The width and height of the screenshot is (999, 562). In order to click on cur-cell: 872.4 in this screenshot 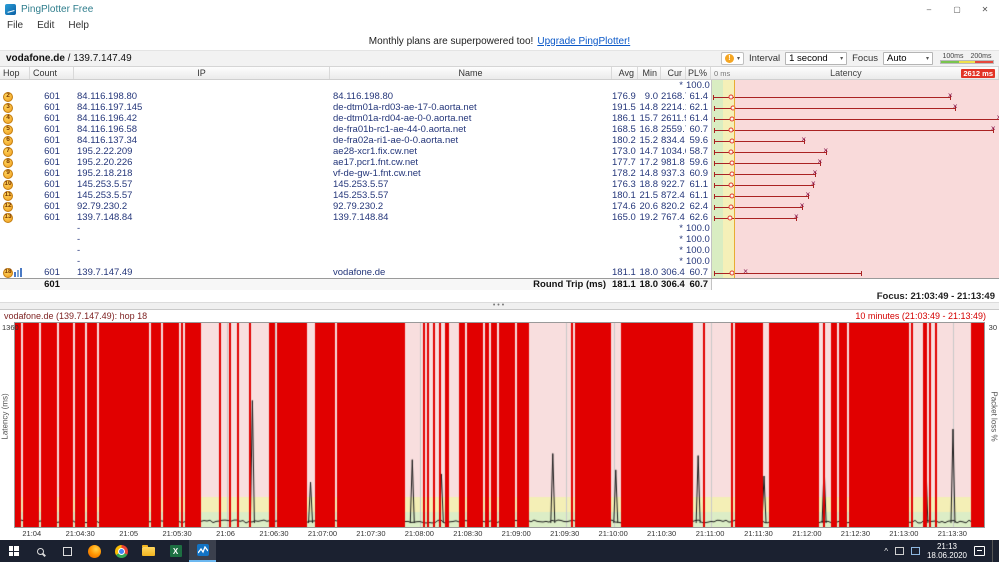, I will do `click(673, 195)`.